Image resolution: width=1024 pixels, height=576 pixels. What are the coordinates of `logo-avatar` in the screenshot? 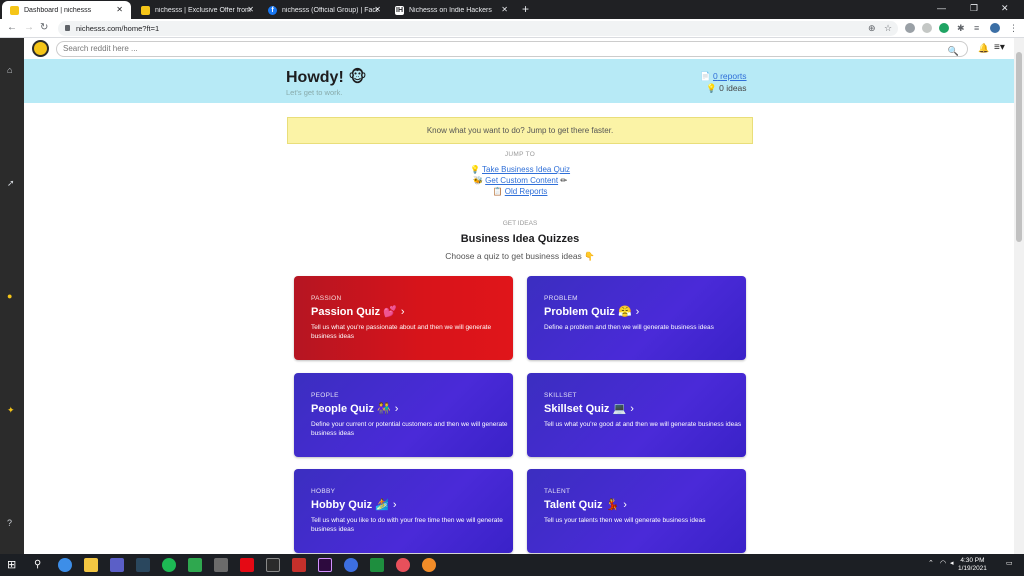 It's located at (40, 48).